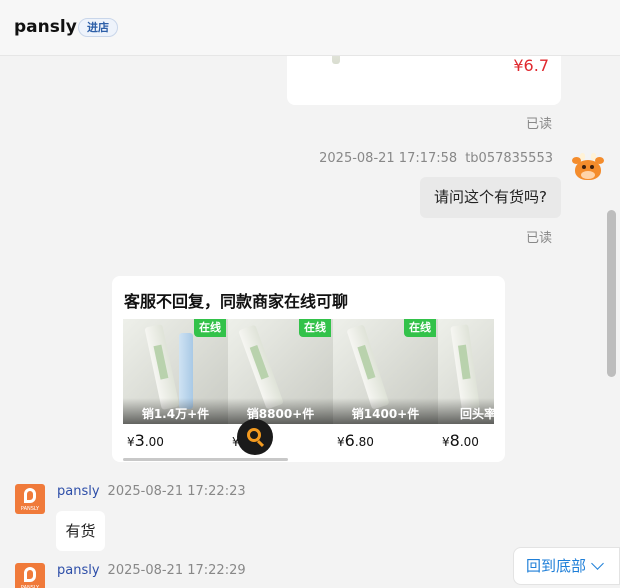  I want to click on sales-count: 销1400+件, so click(385, 414).